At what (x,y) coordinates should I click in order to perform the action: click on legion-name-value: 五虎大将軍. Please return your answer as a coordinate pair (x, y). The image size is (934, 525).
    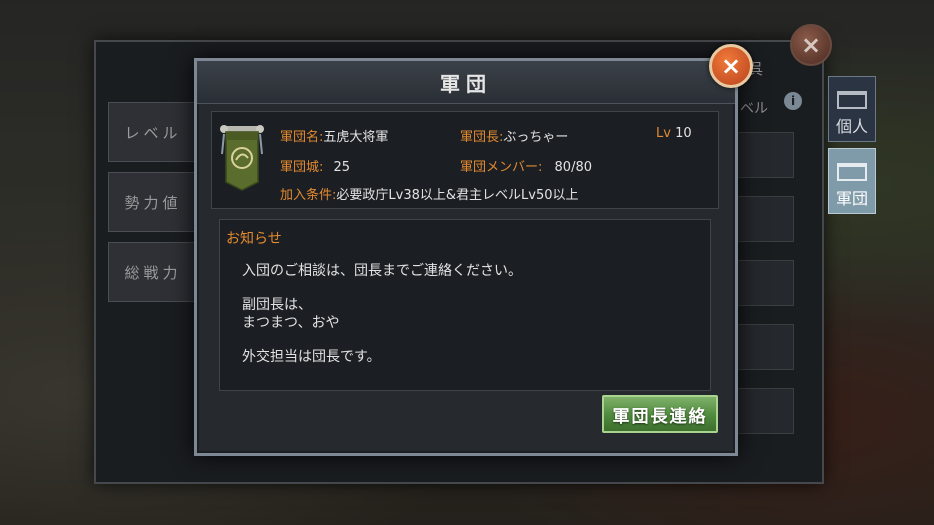
    Looking at the image, I should click on (356, 137).